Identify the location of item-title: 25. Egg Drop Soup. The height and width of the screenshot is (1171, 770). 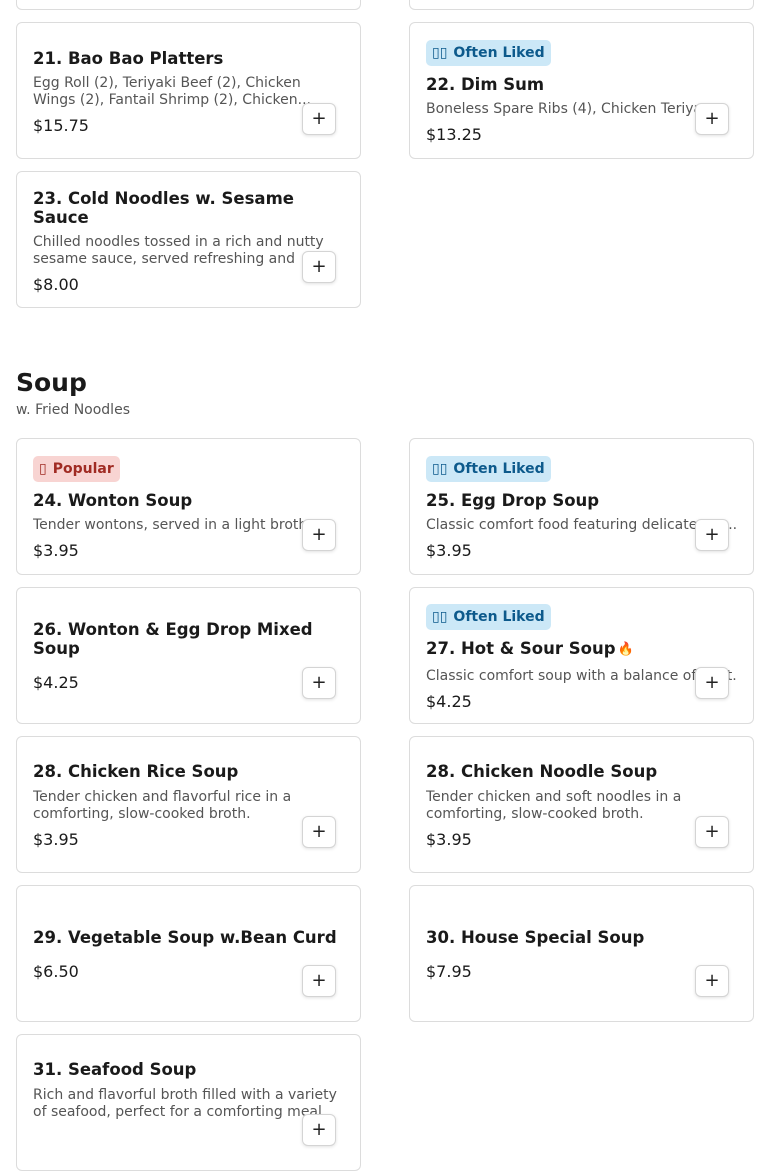
(513, 500).